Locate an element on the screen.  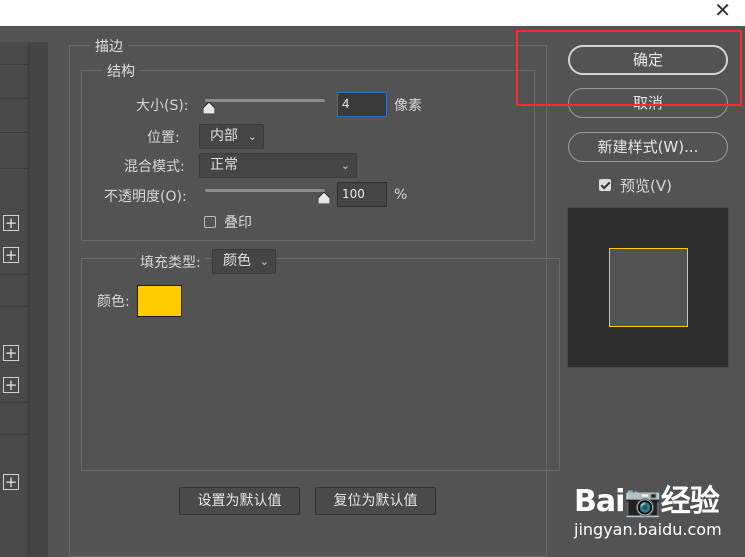
opacity-label: 不透明度(O): is located at coordinates (145, 197).